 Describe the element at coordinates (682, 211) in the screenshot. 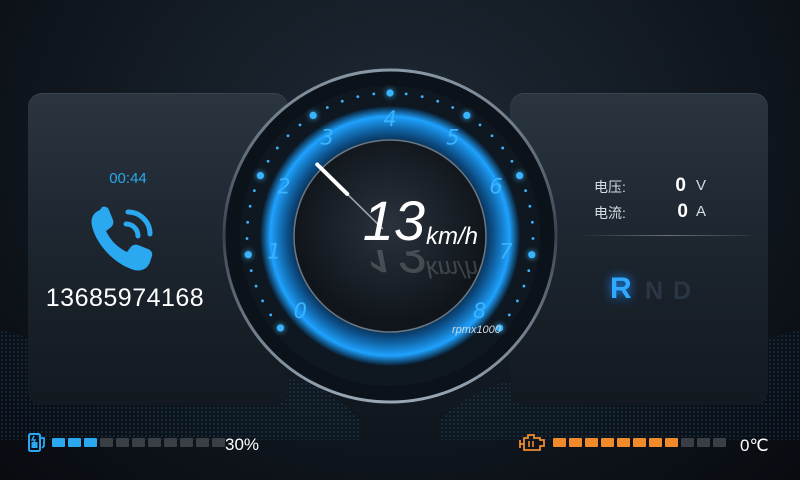

I see `current-value: 0` at that location.